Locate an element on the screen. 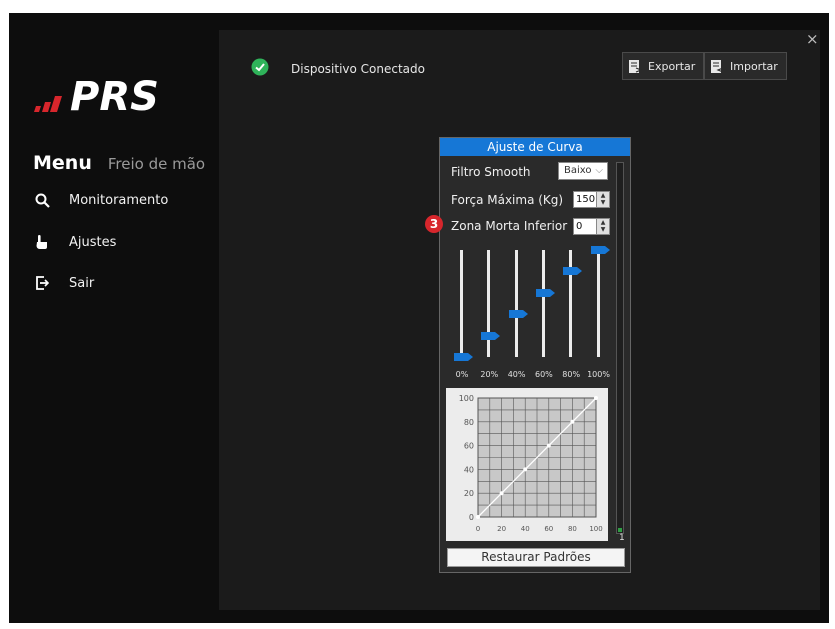 This screenshot has height=629, width=835. restore-defaults-button: Restaurar Padrões is located at coordinates (536, 557).